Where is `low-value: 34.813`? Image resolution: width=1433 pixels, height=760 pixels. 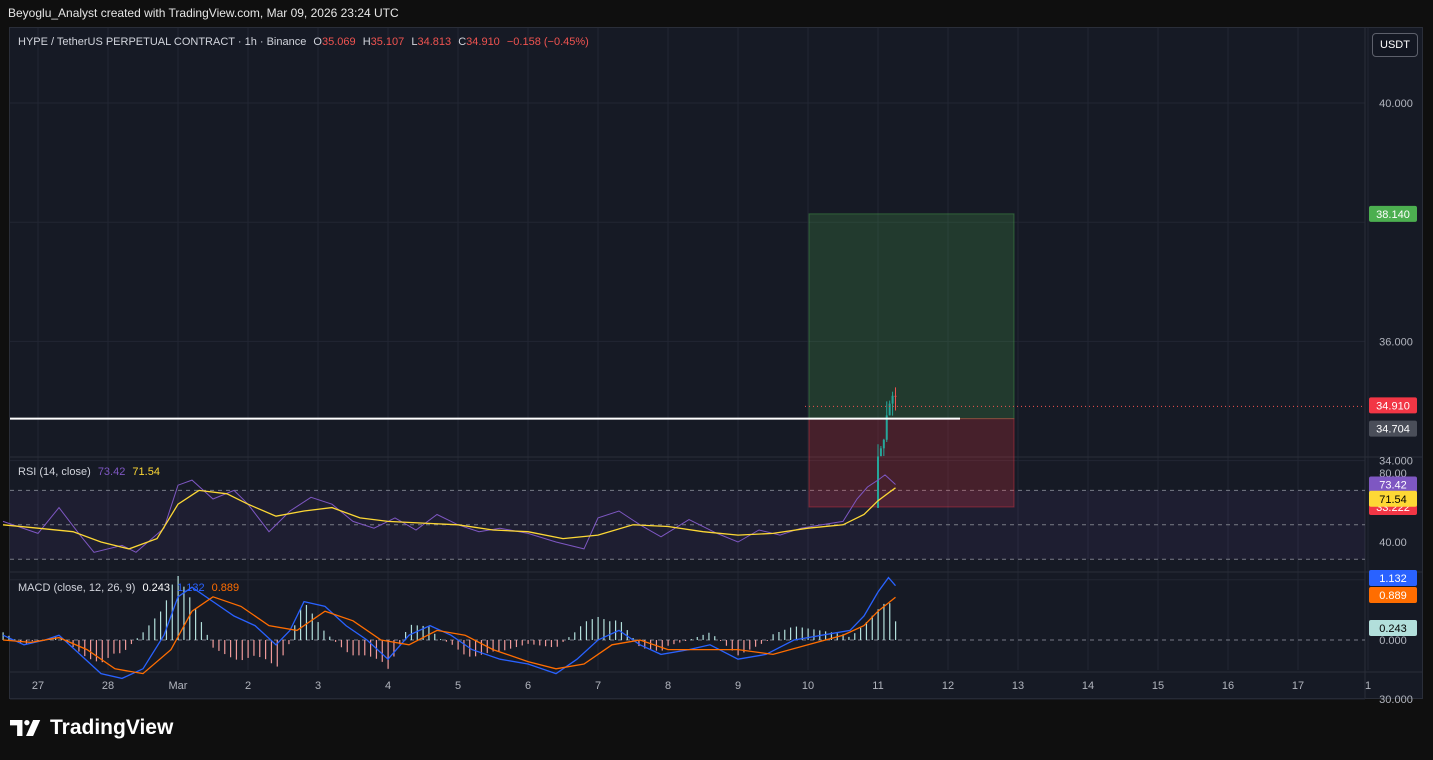 low-value: 34.813 is located at coordinates (434, 42).